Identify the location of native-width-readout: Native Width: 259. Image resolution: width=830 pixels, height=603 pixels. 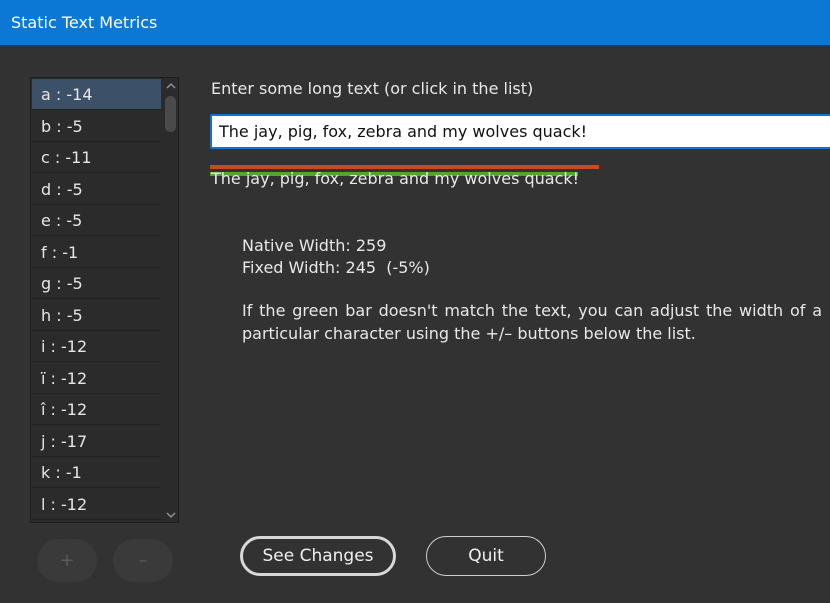
(314, 245).